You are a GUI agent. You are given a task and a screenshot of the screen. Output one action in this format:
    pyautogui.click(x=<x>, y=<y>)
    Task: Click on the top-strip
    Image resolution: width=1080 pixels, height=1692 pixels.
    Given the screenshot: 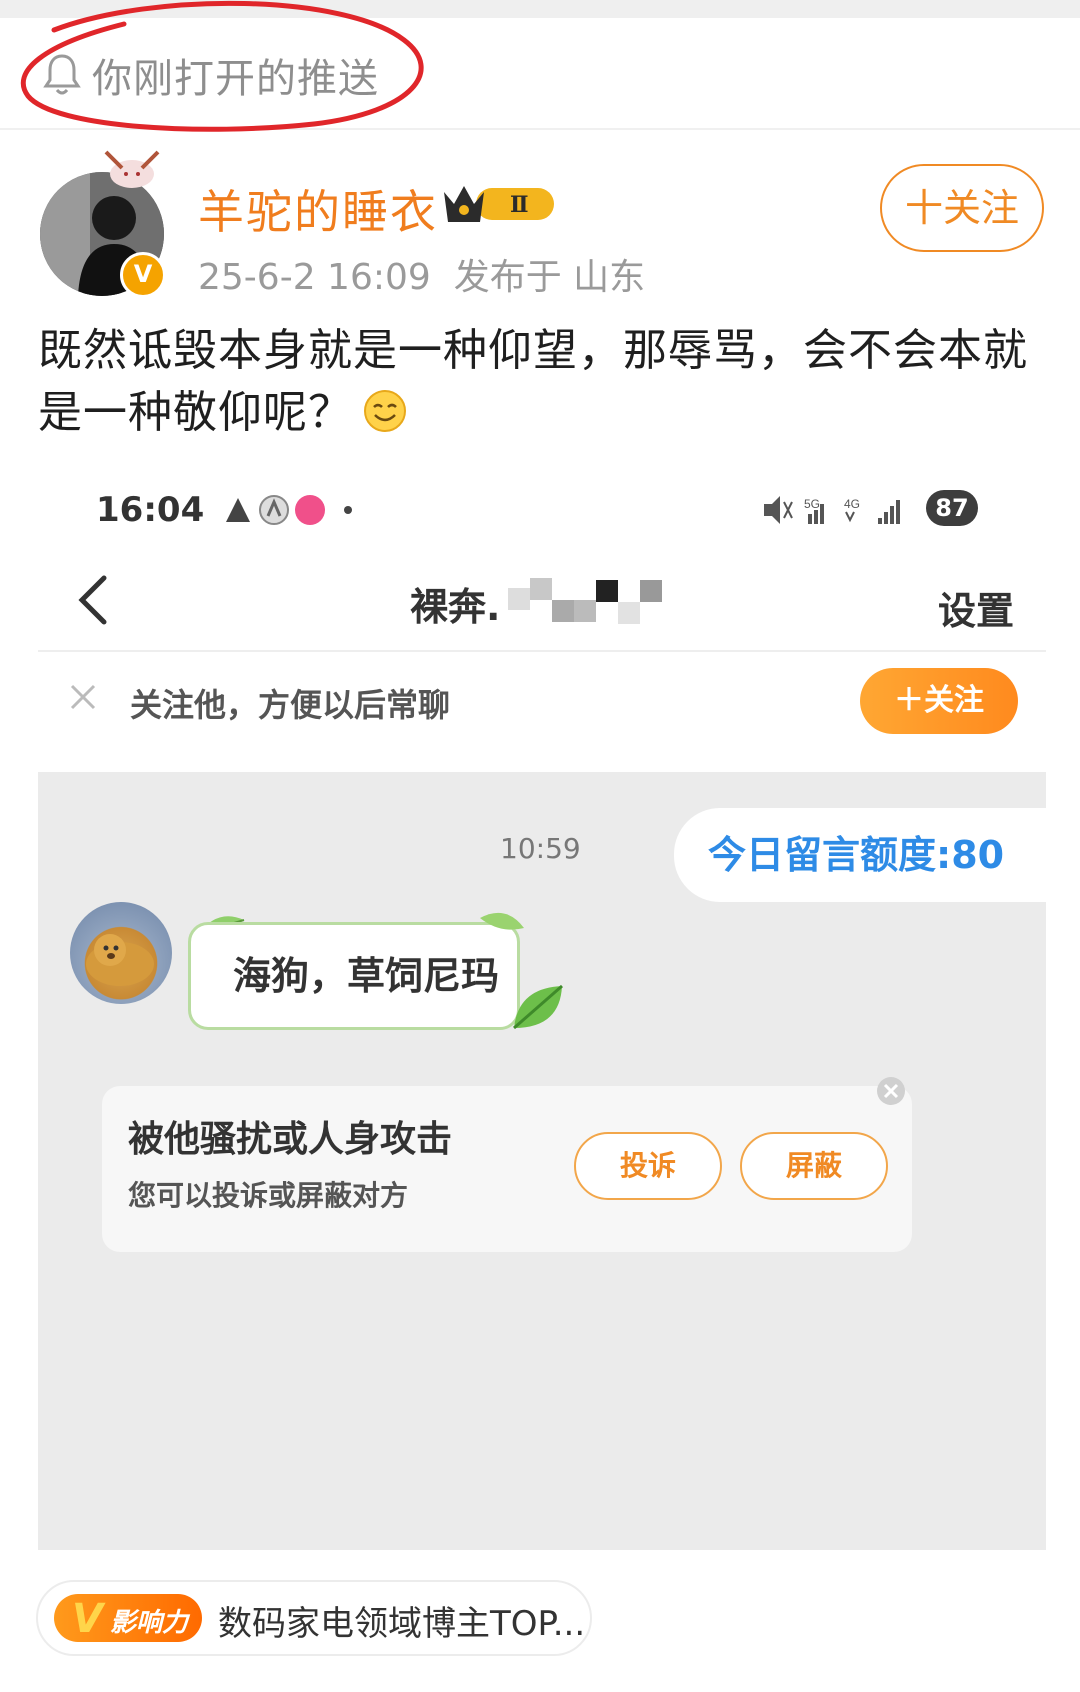 What is the action you would take?
    pyautogui.click(x=540, y=9)
    